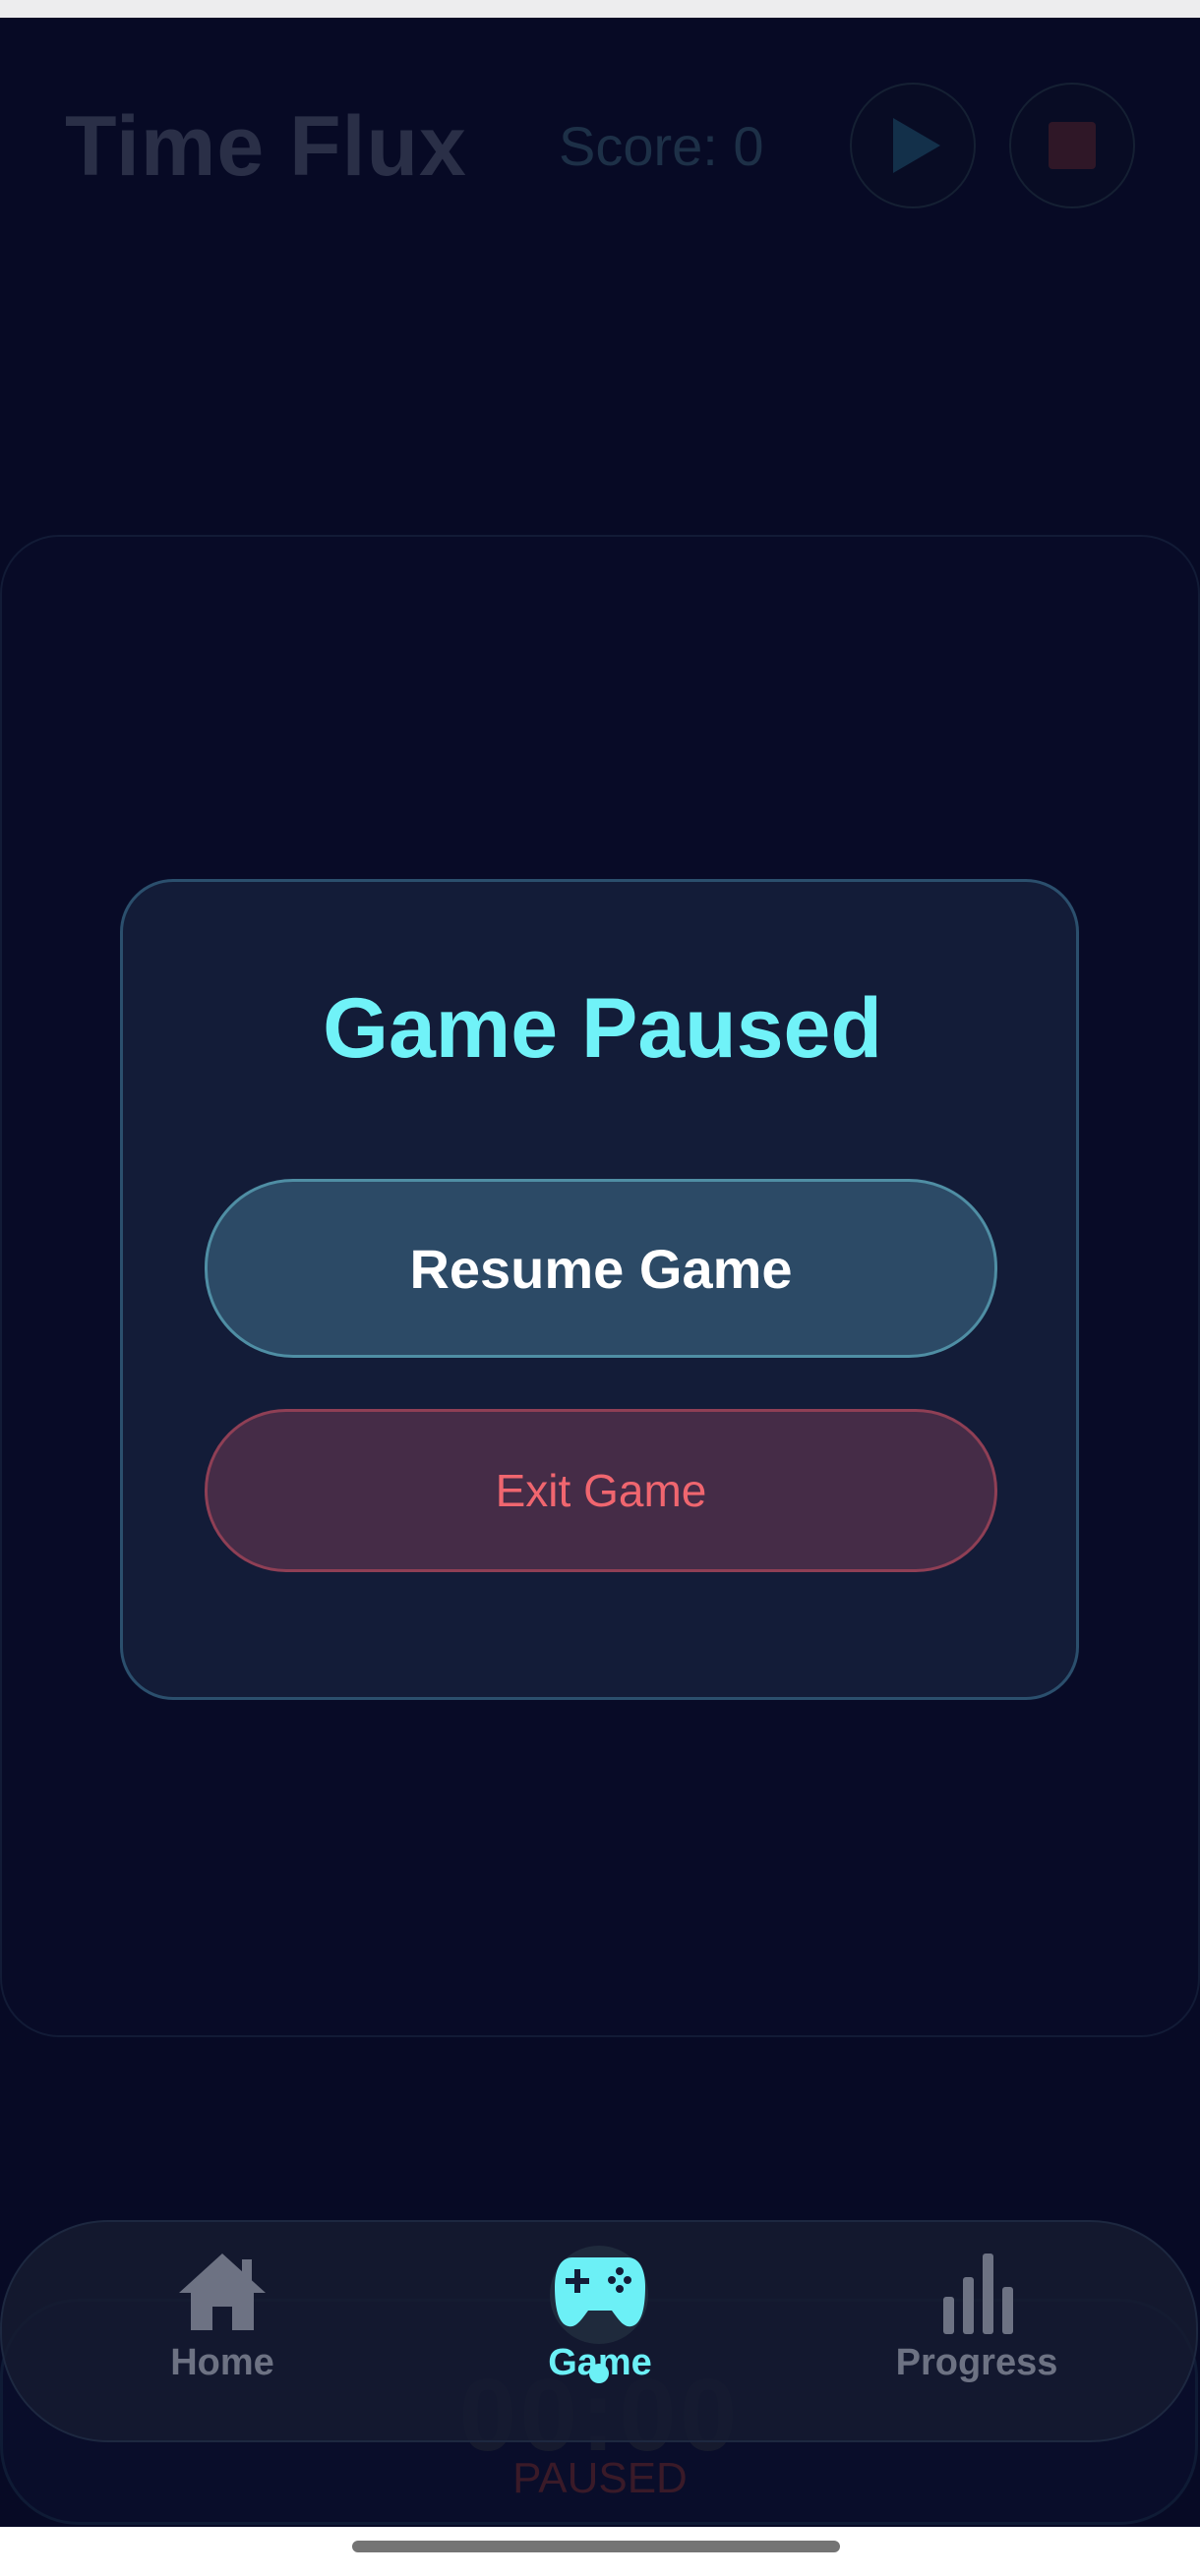 Image resolution: width=1200 pixels, height=2576 pixels. I want to click on play-icon, so click(916, 145).